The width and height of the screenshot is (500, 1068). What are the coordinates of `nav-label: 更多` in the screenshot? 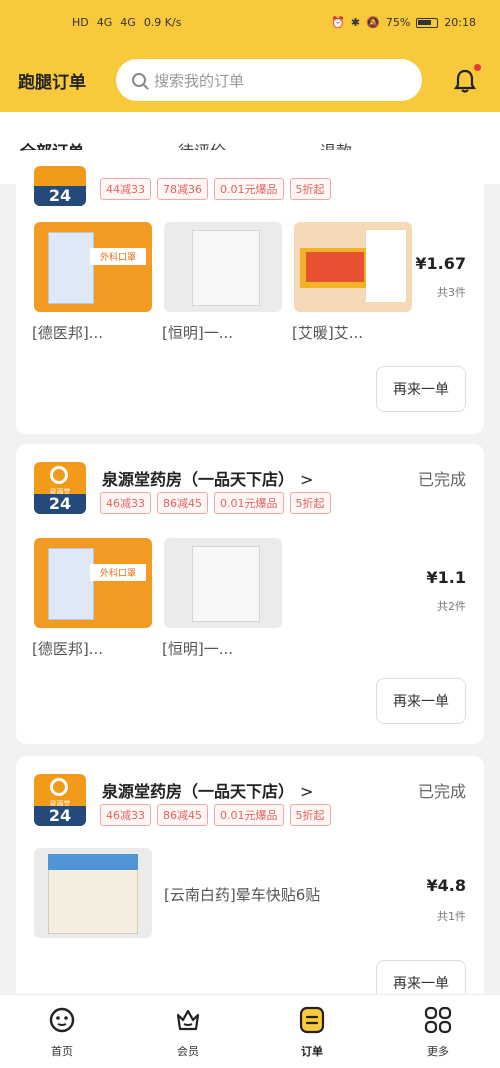 It's located at (438, 1051).